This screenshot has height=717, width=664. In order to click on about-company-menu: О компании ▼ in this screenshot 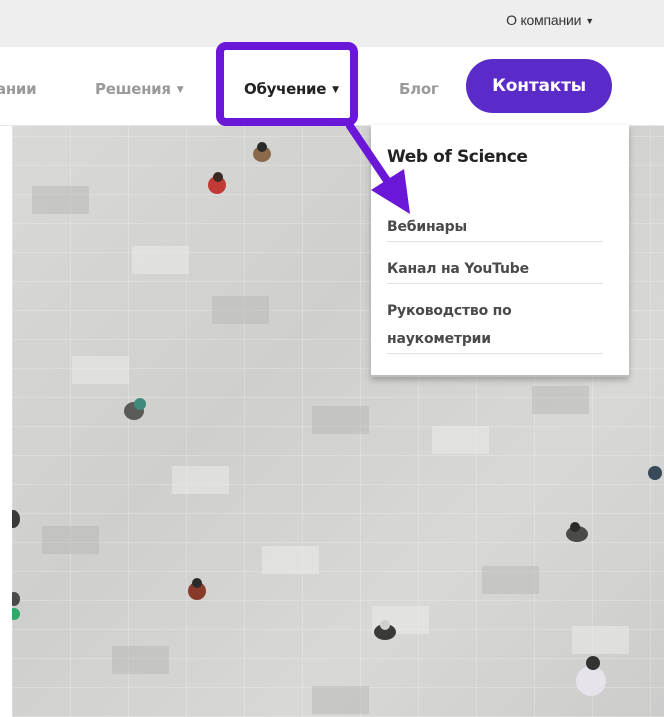, I will do `click(550, 20)`.